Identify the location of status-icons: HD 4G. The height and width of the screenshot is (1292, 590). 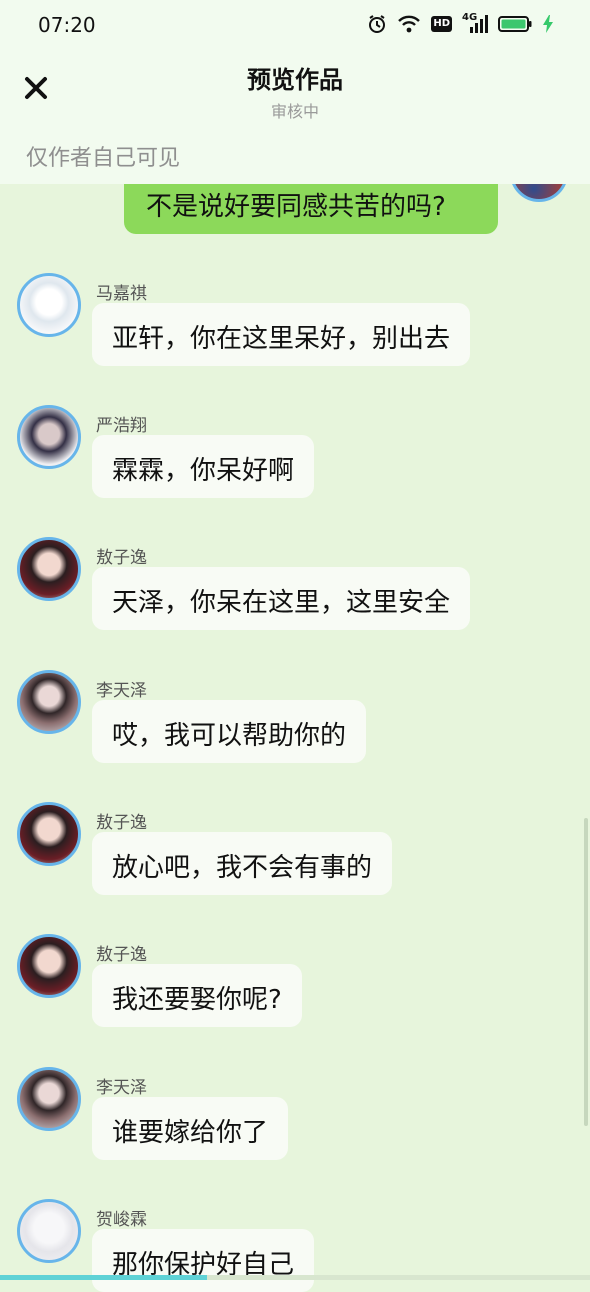
(460, 23).